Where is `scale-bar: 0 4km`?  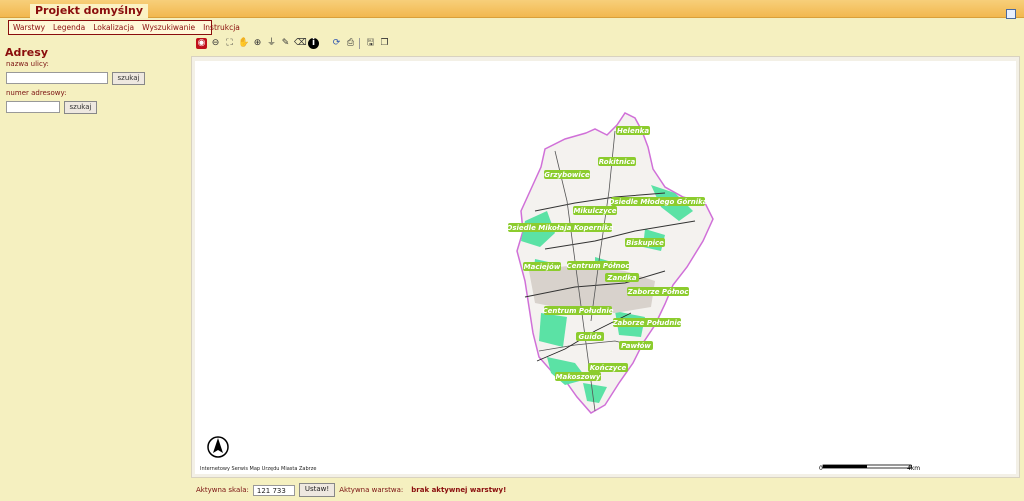
scale-bar: 0 4km is located at coordinates (869, 468).